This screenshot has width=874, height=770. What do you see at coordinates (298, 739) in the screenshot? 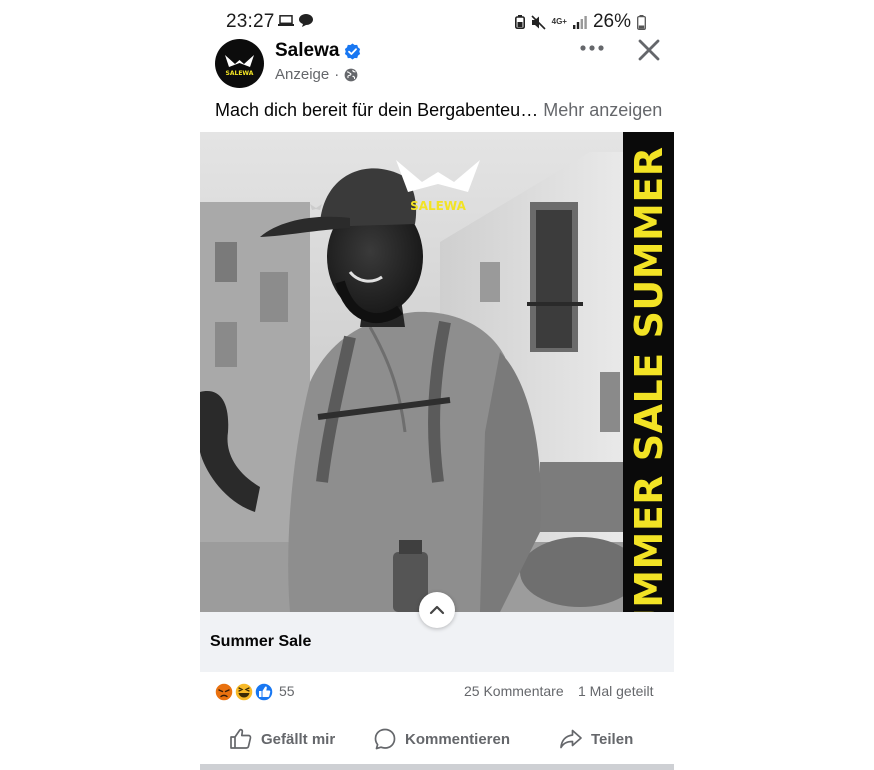
I see `like-label: Gefällt mir` at bounding box center [298, 739].